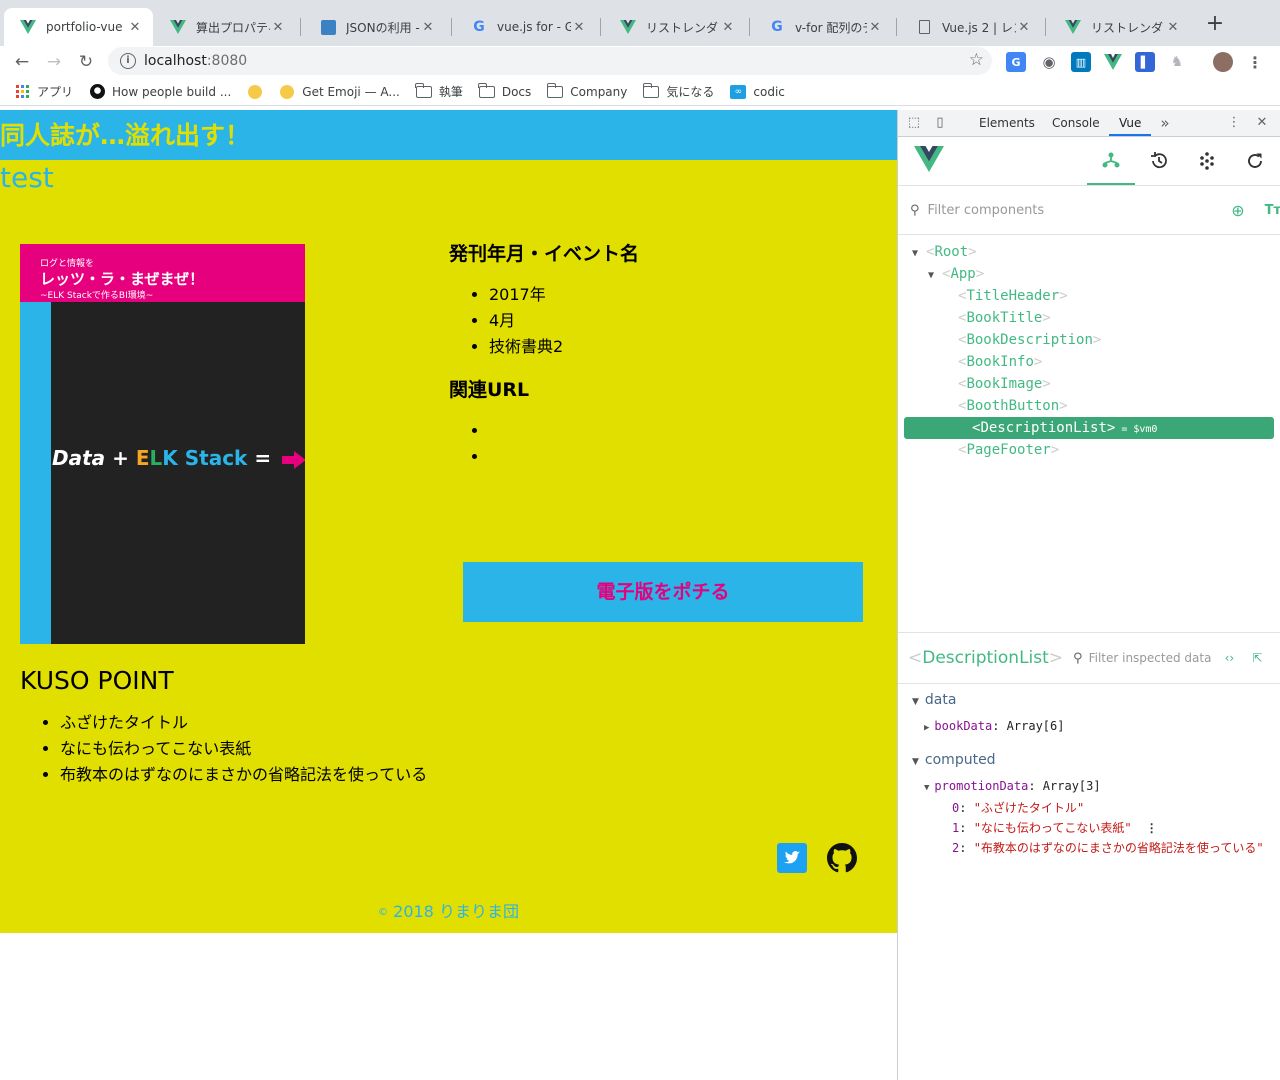 The height and width of the screenshot is (1080, 1280). Describe the element at coordinates (1165, 123) in the screenshot. I see `more-tabs-icon: »` at that location.